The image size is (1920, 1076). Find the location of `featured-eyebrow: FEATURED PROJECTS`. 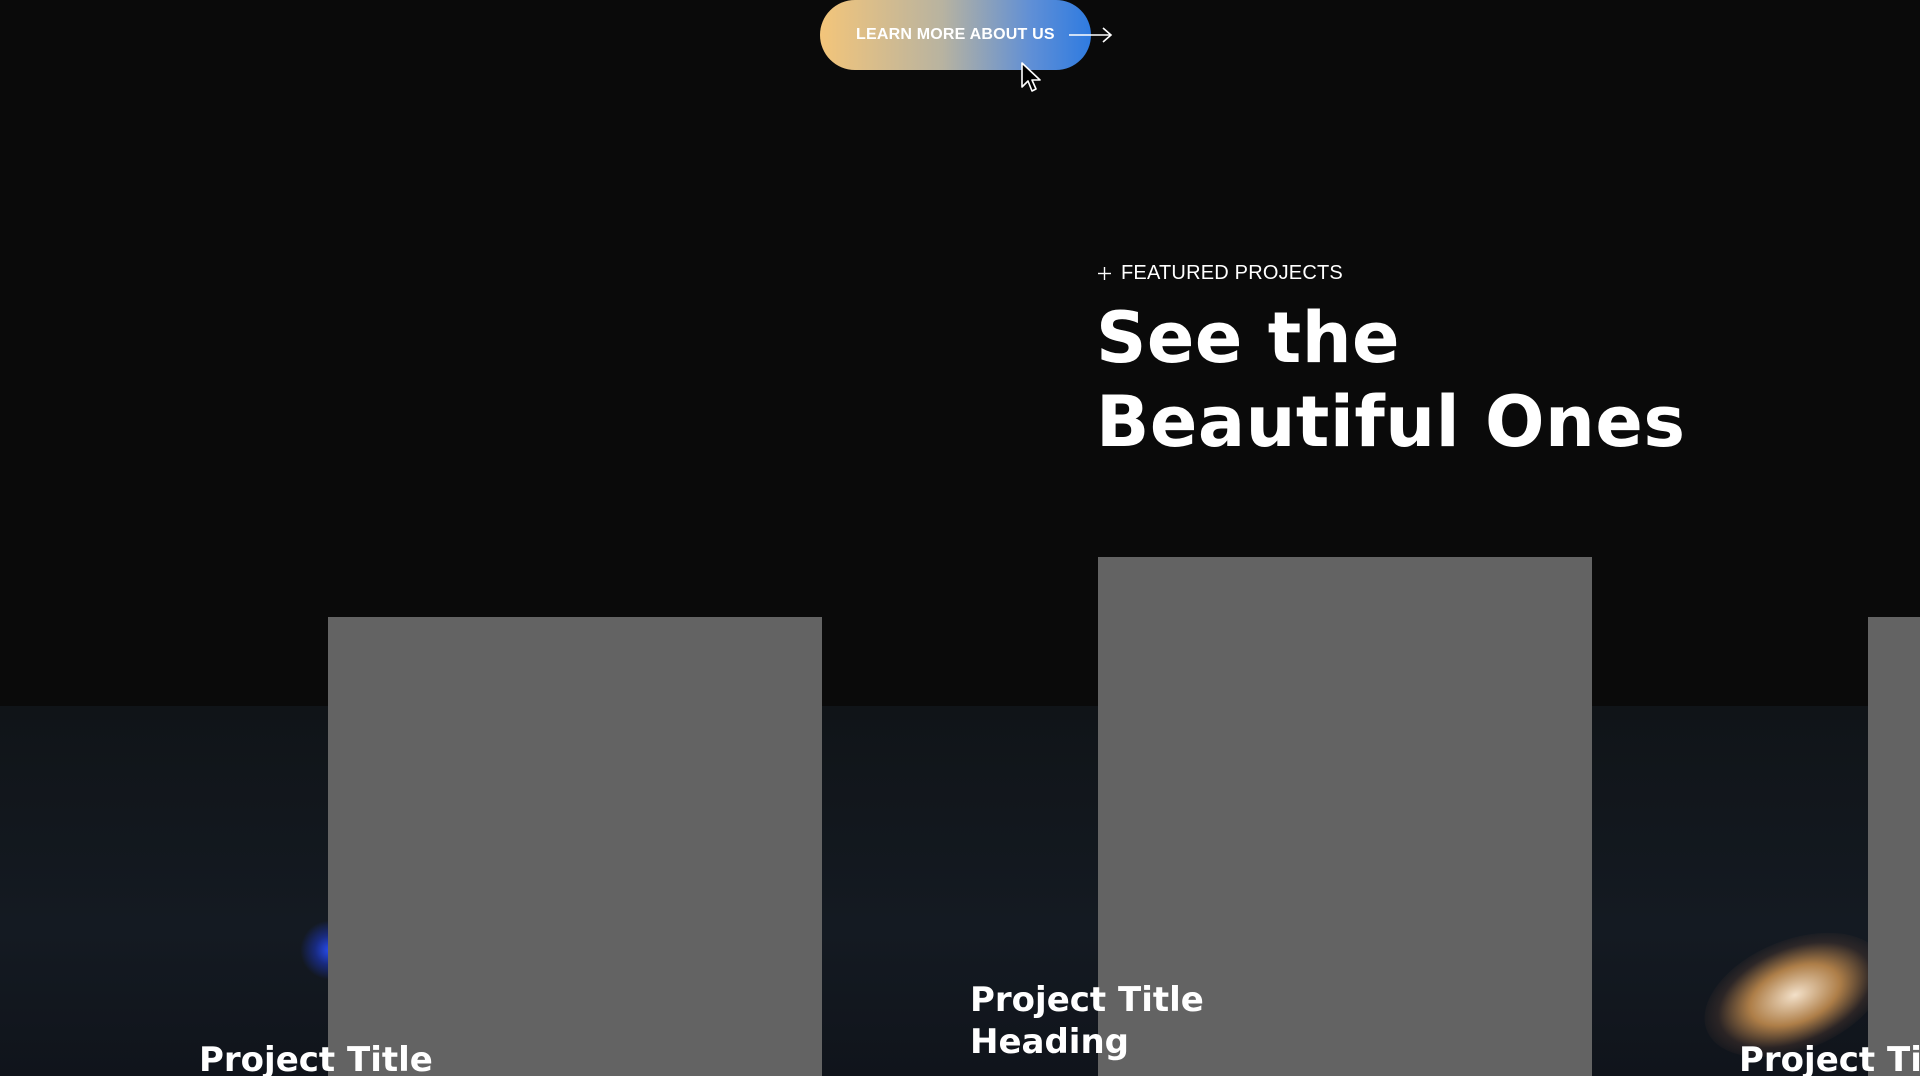

featured-eyebrow: FEATURED PROJECTS is located at coordinates (1220, 273).